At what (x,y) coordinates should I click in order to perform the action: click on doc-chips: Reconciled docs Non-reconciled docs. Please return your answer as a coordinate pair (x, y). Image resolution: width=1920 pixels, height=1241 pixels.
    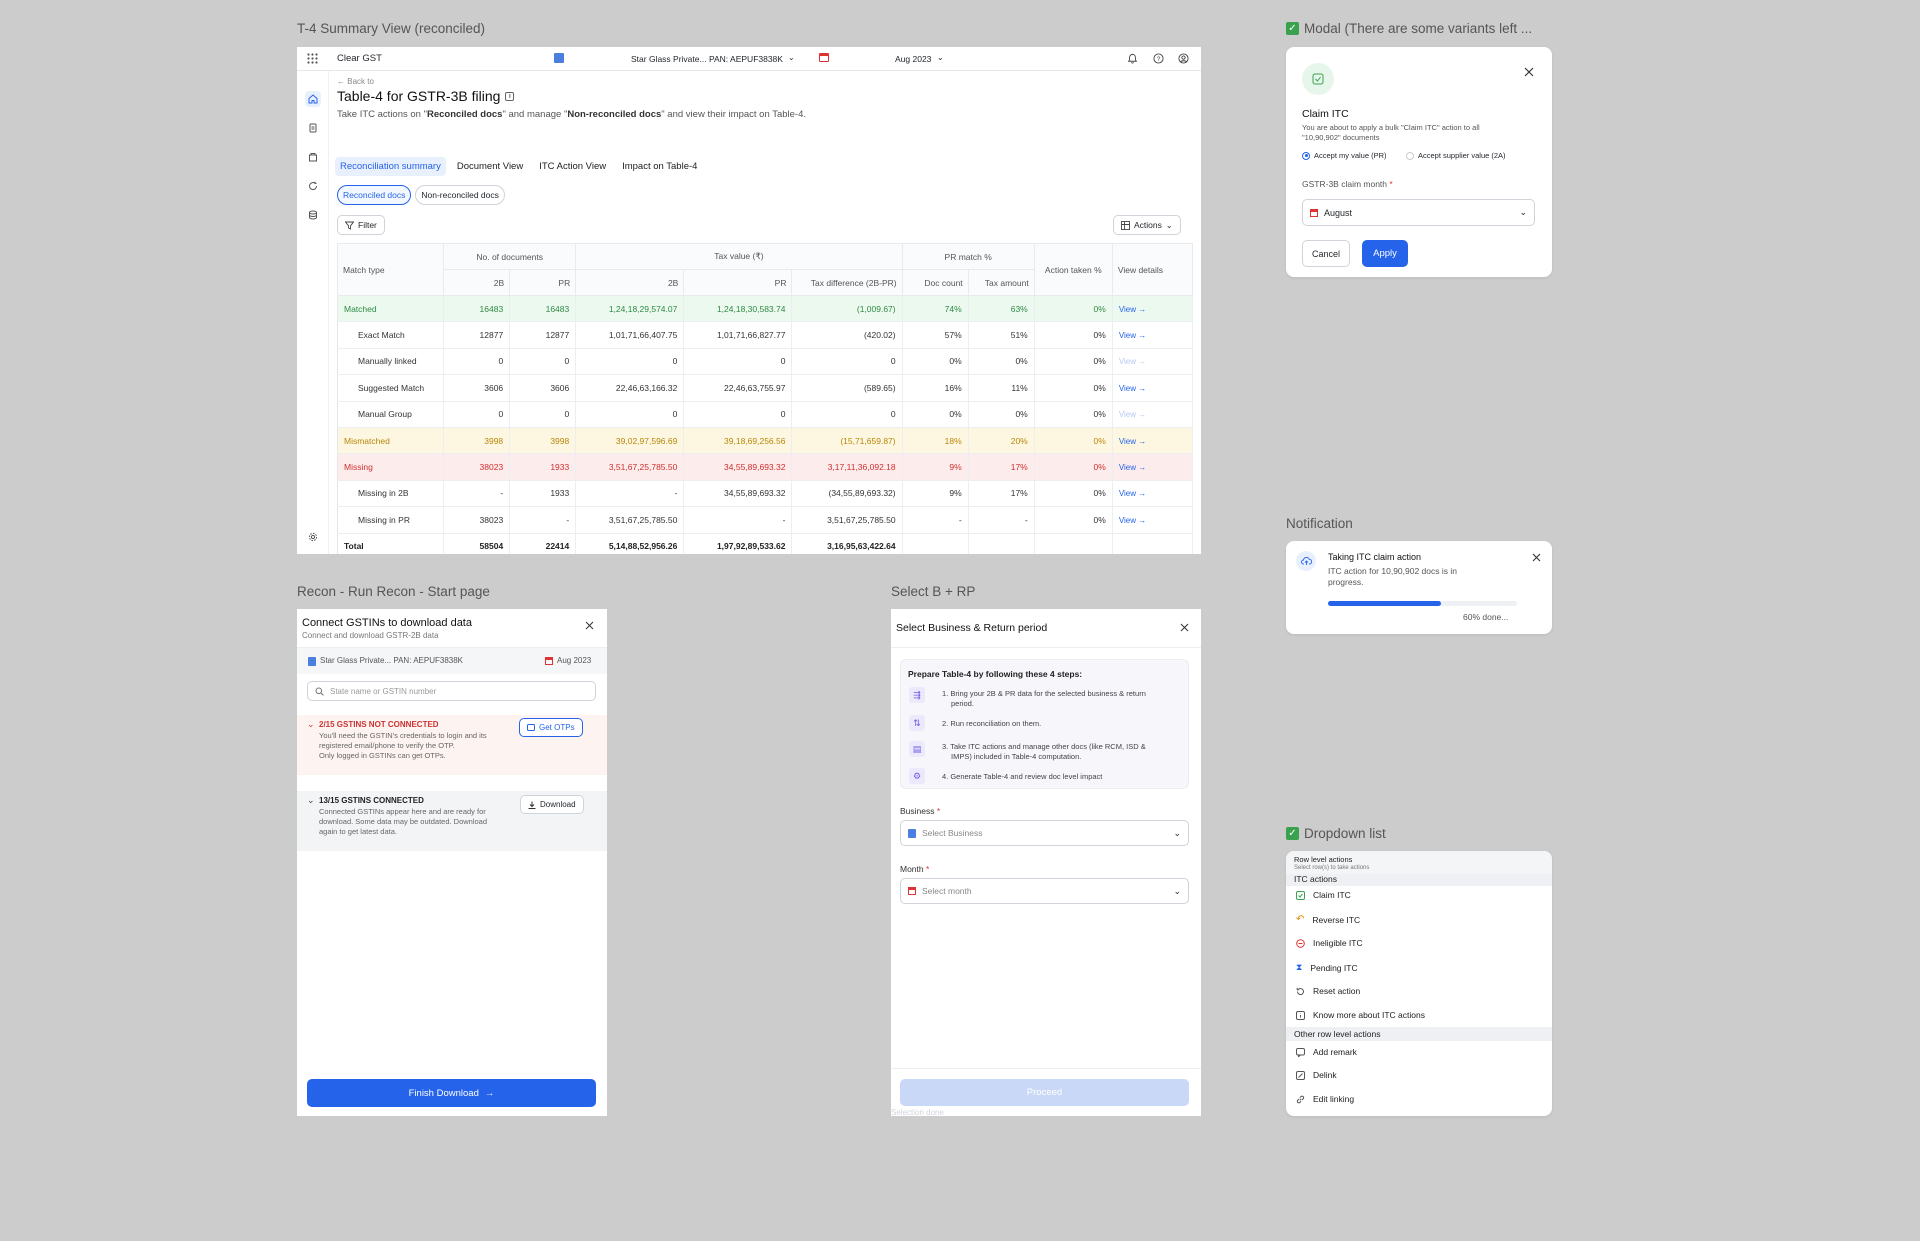
    Looking at the image, I should click on (421, 195).